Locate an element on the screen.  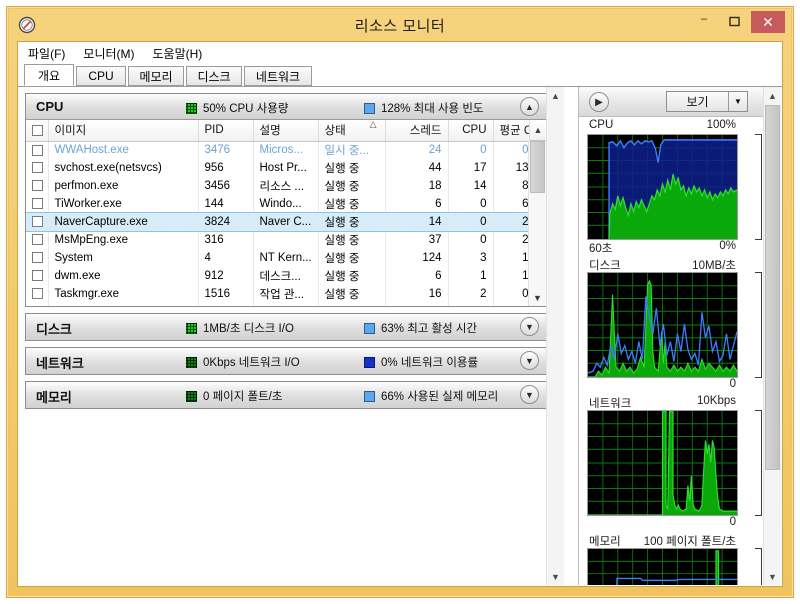
disk-section-header: 디스크 1MB/초 디스크 I/O 63% 최고 활성 시간 ▼ is located at coordinates (286, 327).